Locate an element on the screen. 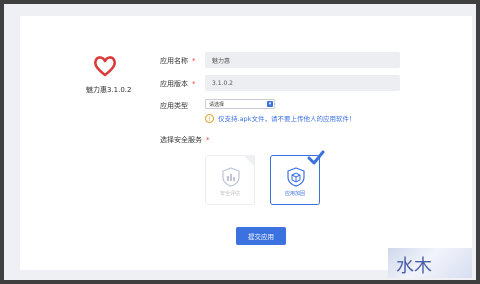 The width and height of the screenshot is (480, 284). card-label: 应用加固 is located at coordinates (294, 194).